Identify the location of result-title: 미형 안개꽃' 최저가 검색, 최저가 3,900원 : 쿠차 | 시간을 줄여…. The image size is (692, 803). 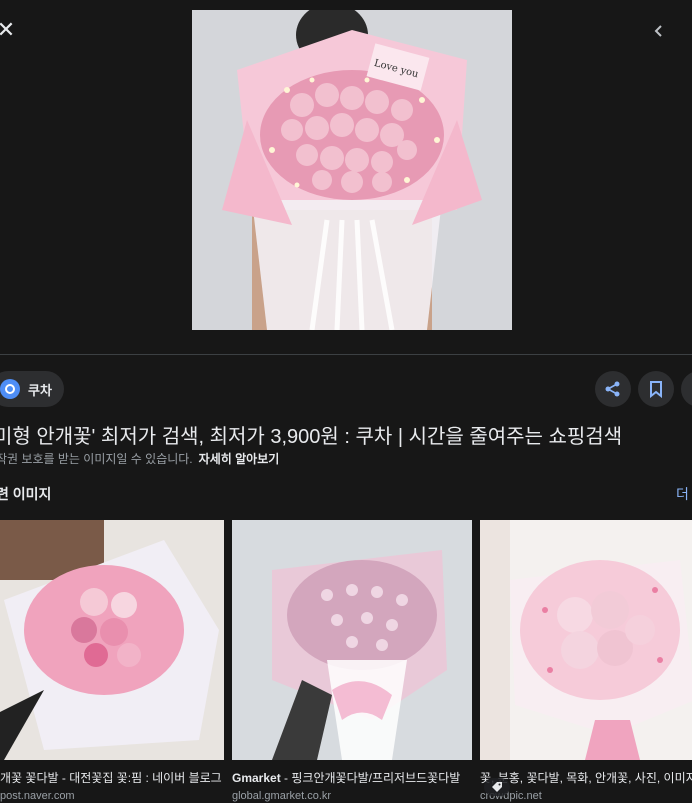
(346, 434).